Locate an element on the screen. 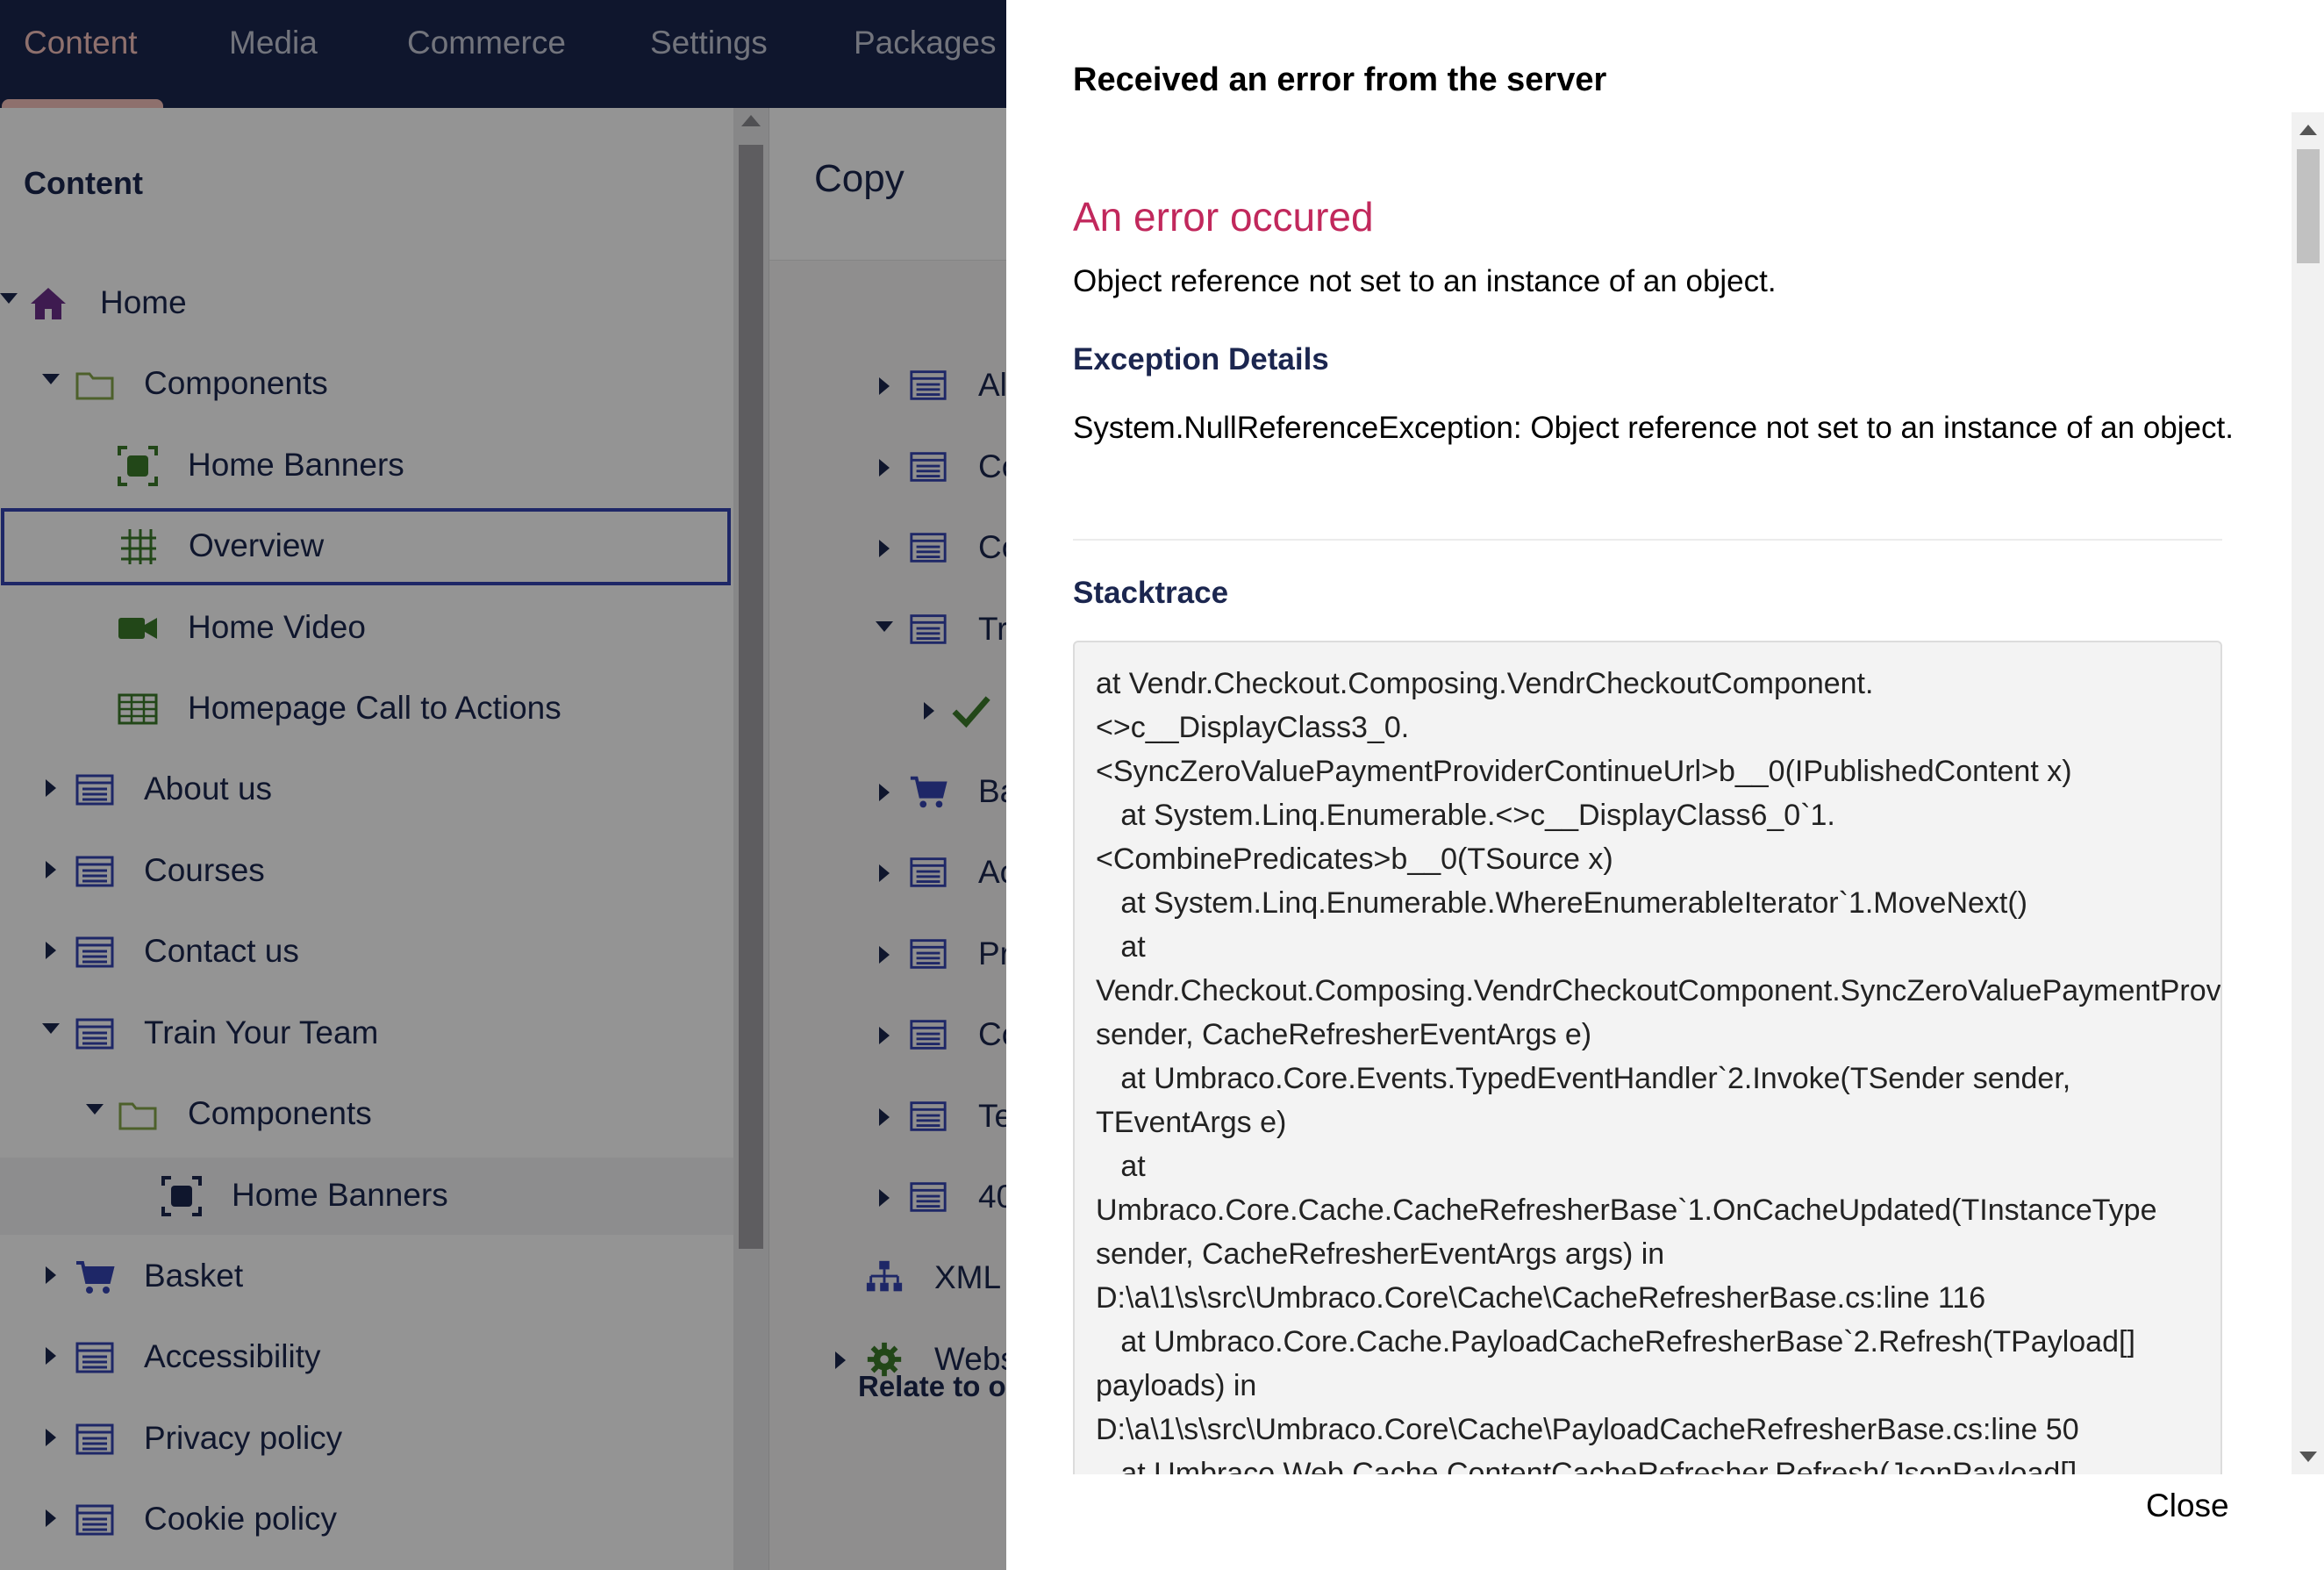 The width and height of the screenshot is (2324, 1570). dialog-header: Received an error from the server is located at coordinates (1340, 80).